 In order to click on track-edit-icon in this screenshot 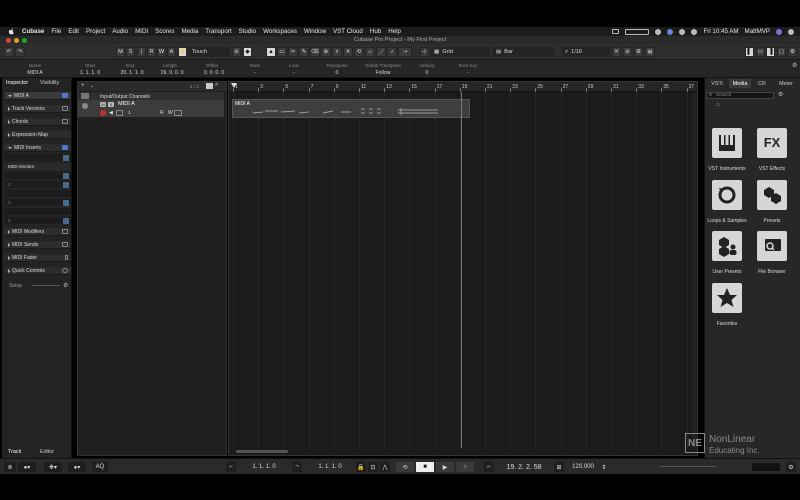, I will do `click(119, 113)`.